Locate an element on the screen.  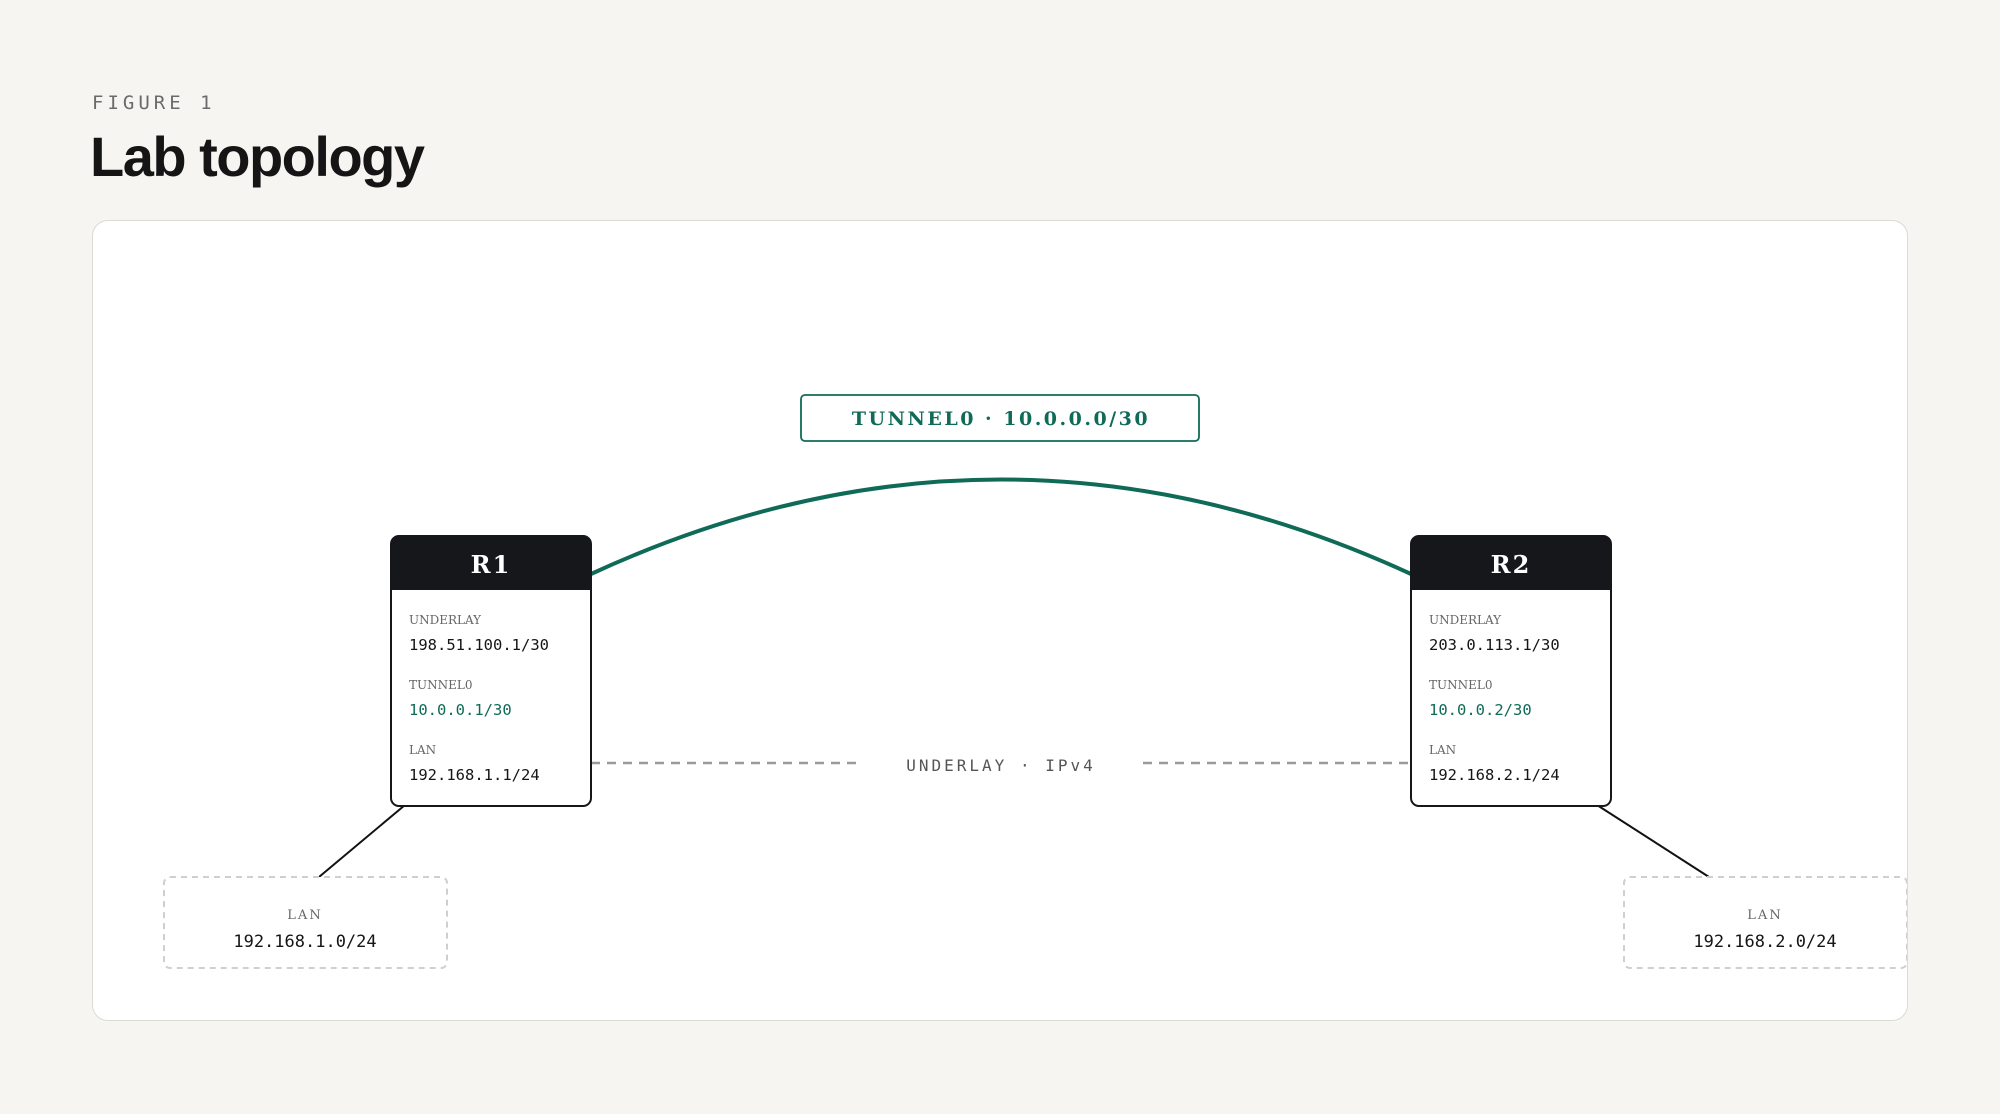
lan-ip: 192.168.1.1/24 is located at coordinates (474, 775).